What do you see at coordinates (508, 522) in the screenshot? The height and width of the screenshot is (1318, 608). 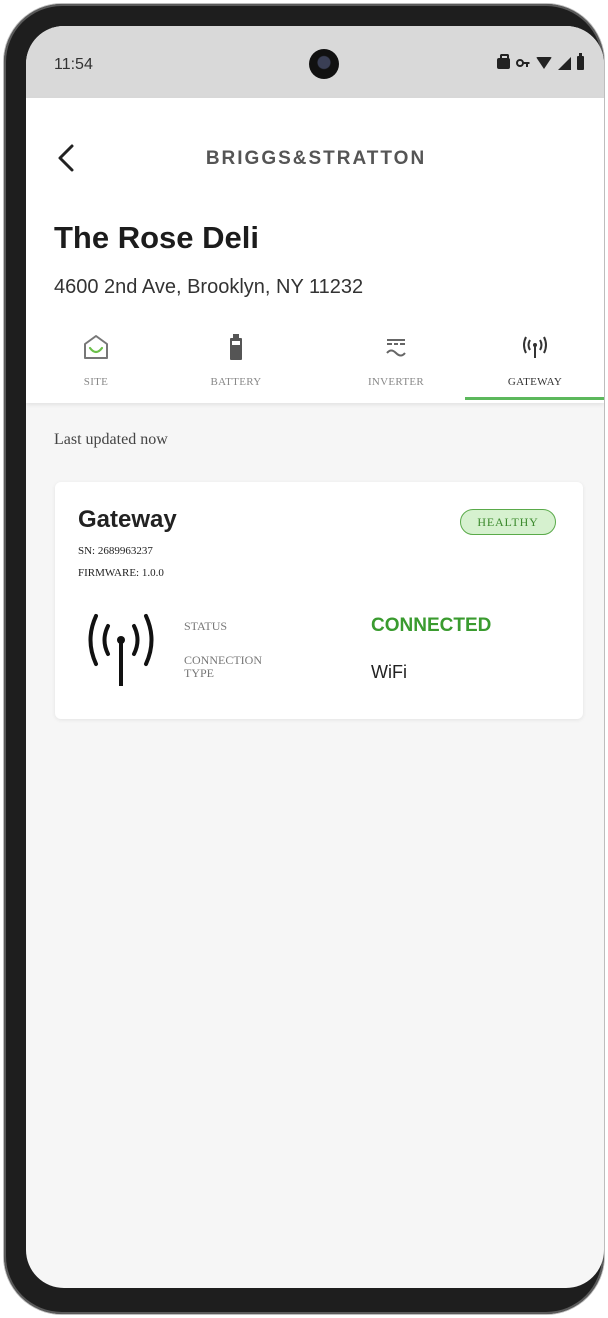 I see `health-status-badge: HEALTHY` at bounding box center [508, 522].